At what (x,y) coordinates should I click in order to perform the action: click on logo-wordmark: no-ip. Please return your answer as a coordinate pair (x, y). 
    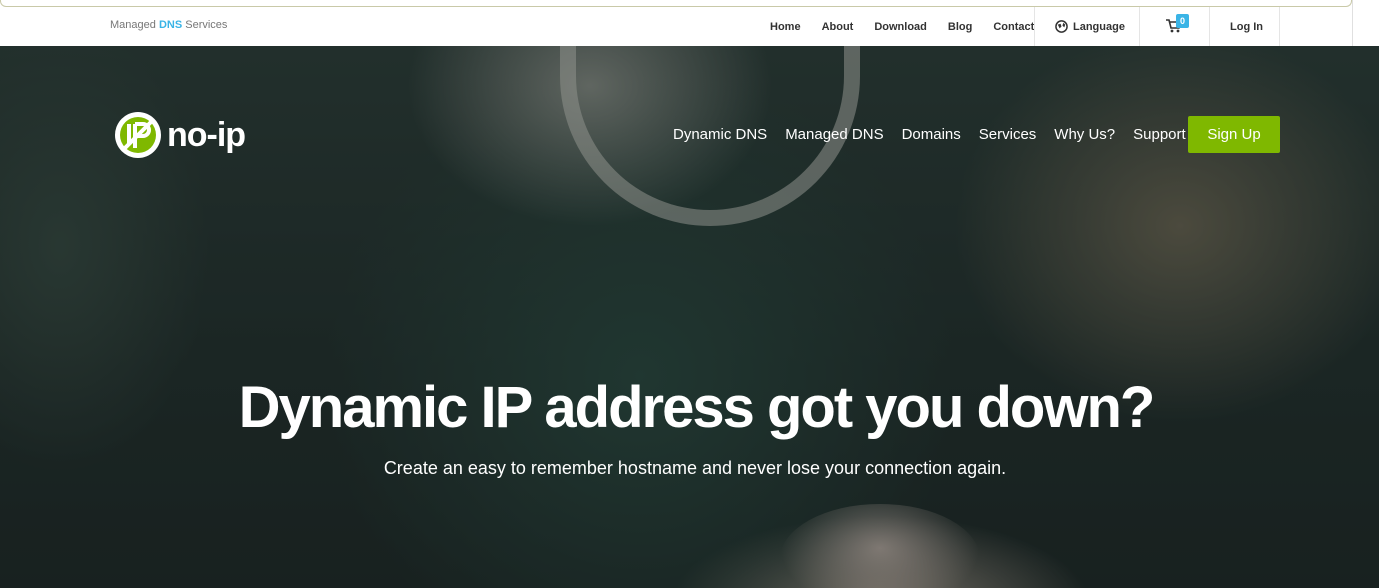
    Looking at the image, I should click on (206, 134).